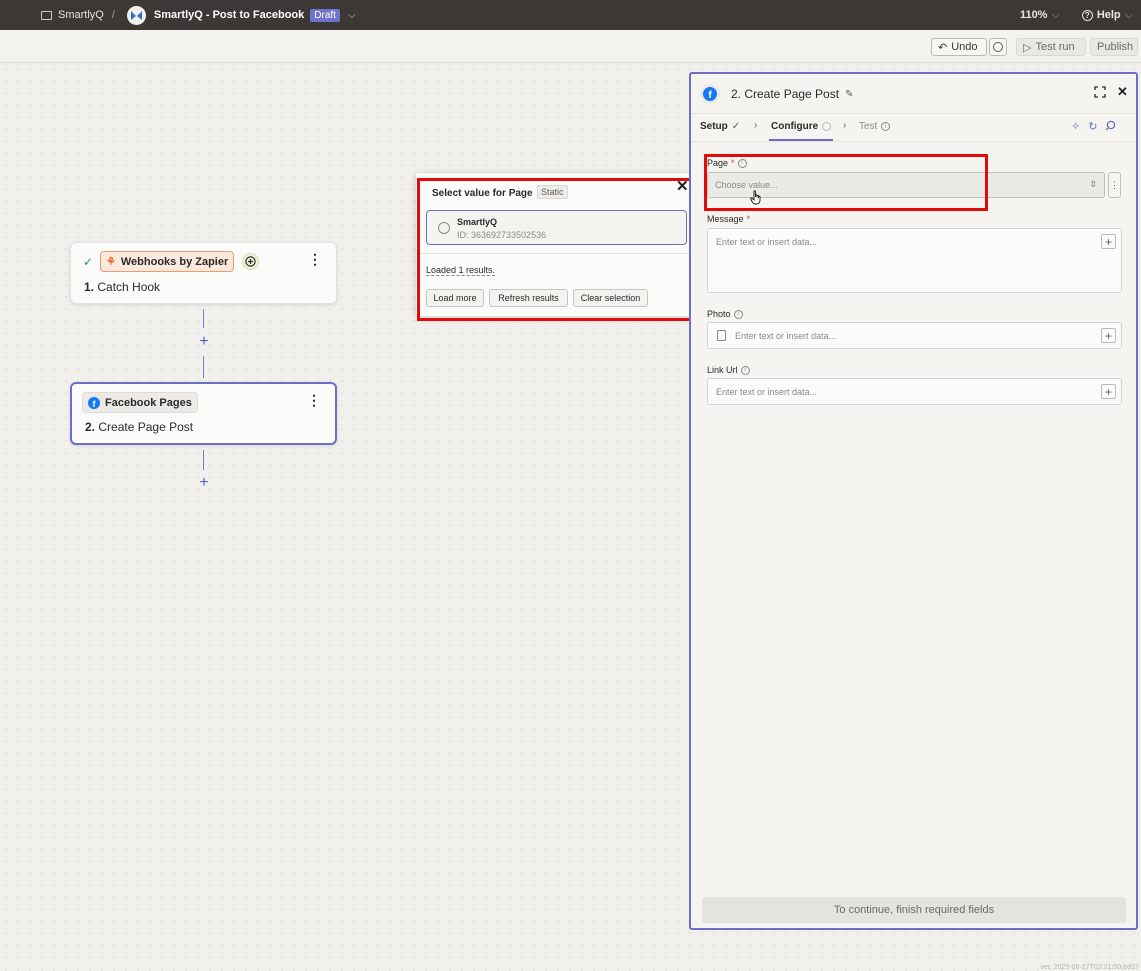  What do you see at coordinates (801, 140) in the screenshot?
I see `active-tab-indicator` at bounding box center [801, 140].